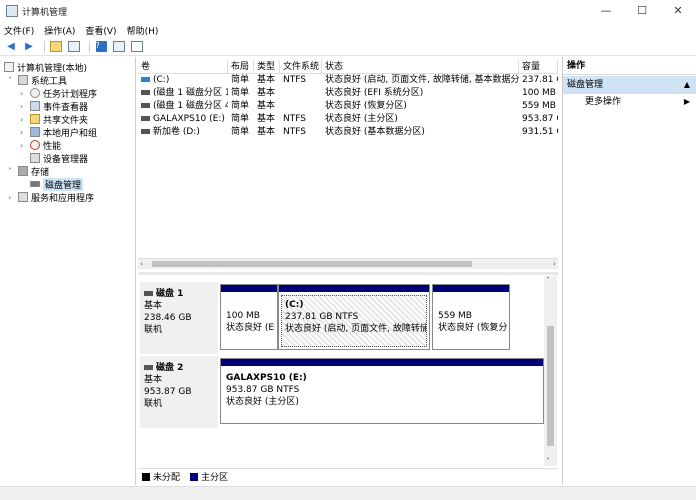  What do you see at coordinates (539, 93) in the screenshot?
I see `volume-capacity: 100 MB` at bounding box center [539, 93].